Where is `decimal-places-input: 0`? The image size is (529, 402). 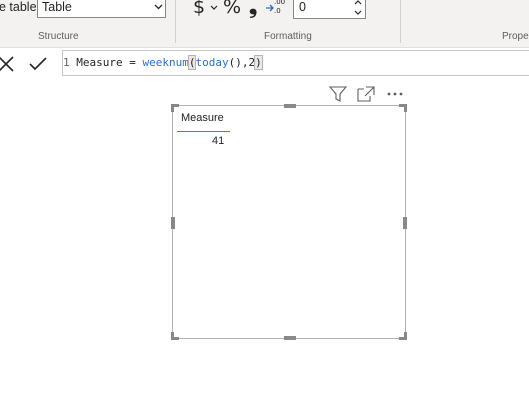 decimal-places-input: 0 is located at coordinates (329, 9).